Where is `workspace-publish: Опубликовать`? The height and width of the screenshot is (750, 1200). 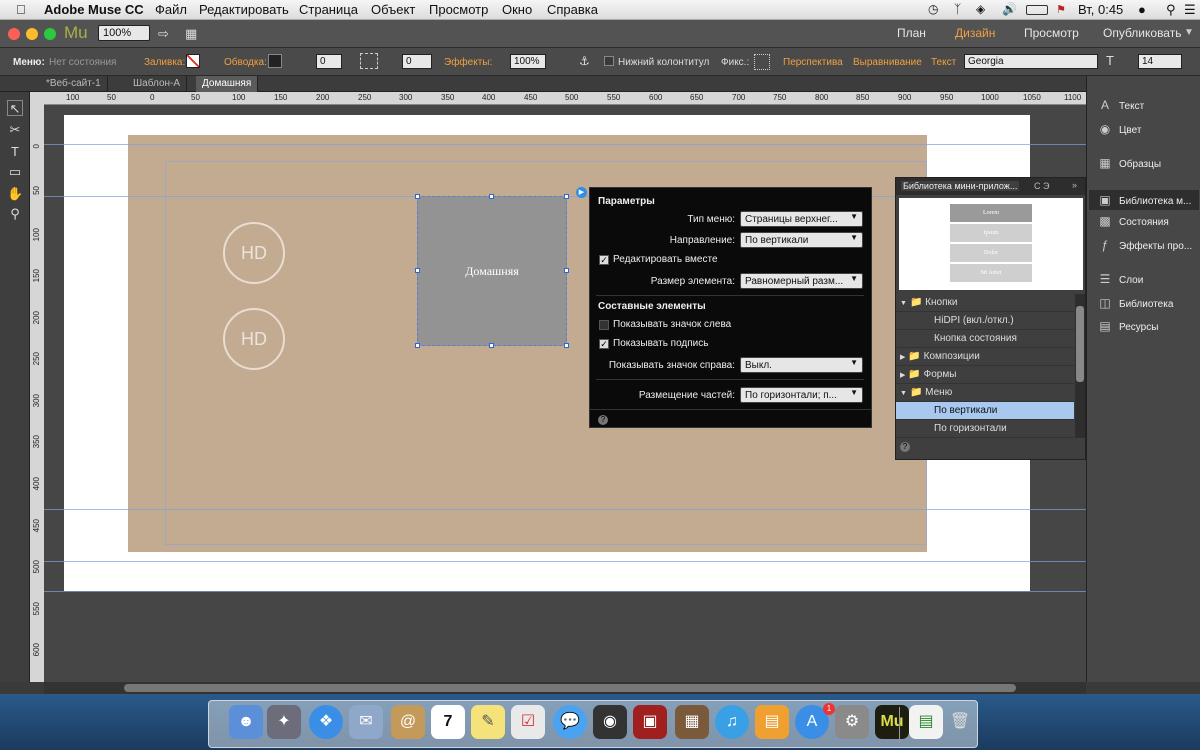
workspace-publish: Опубликовать is located at coordinates (1142, 33).